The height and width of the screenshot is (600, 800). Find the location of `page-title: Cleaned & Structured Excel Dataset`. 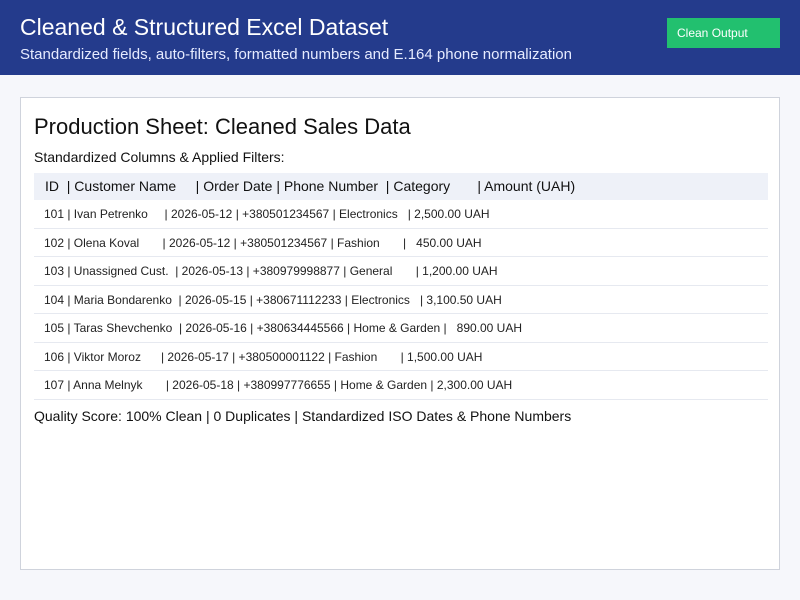

page-title: Cleaned & Structured Excel Dataset is located at coordinates (204, 27).